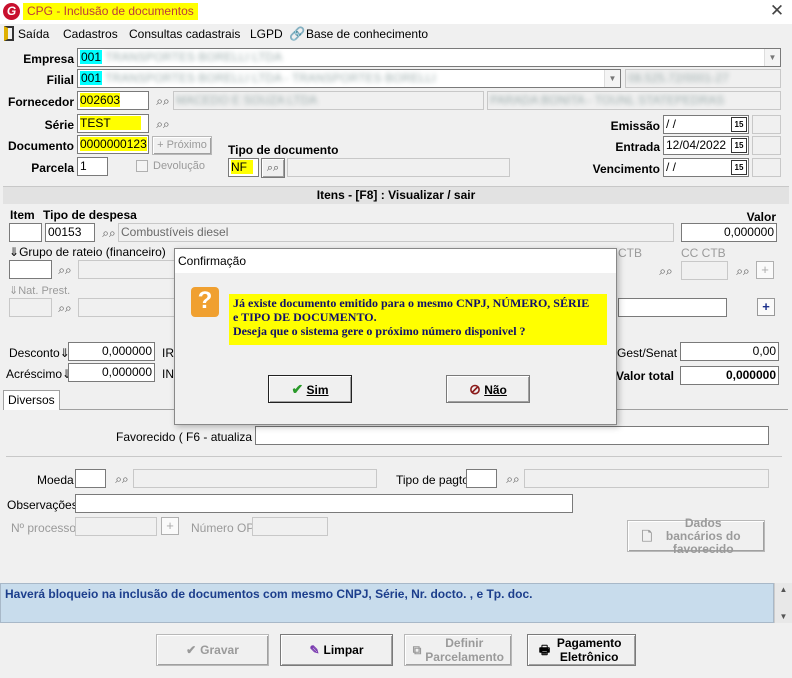  Describe the element at coordinates (729, 375) in the screenshot. I see `valor-total-field: 0,000000` at that location.